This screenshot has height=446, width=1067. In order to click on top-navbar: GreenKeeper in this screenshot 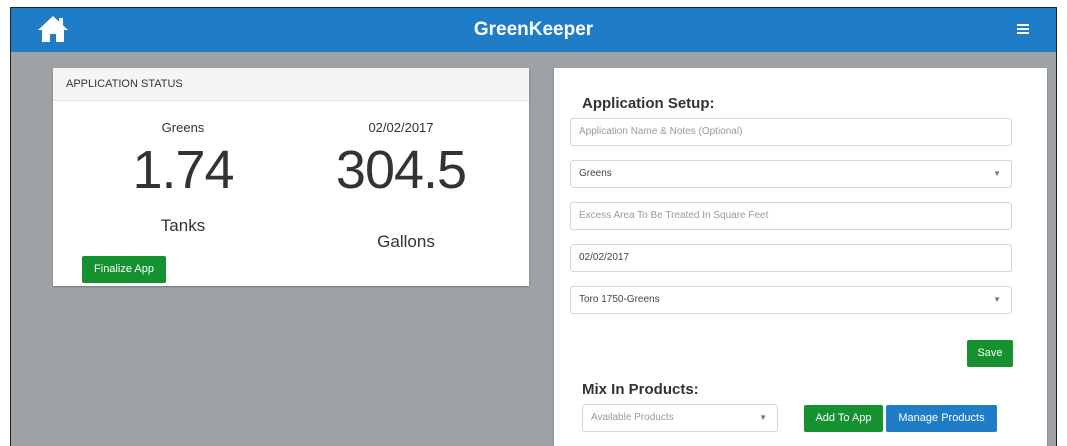, I will do `click(533, 30)`.